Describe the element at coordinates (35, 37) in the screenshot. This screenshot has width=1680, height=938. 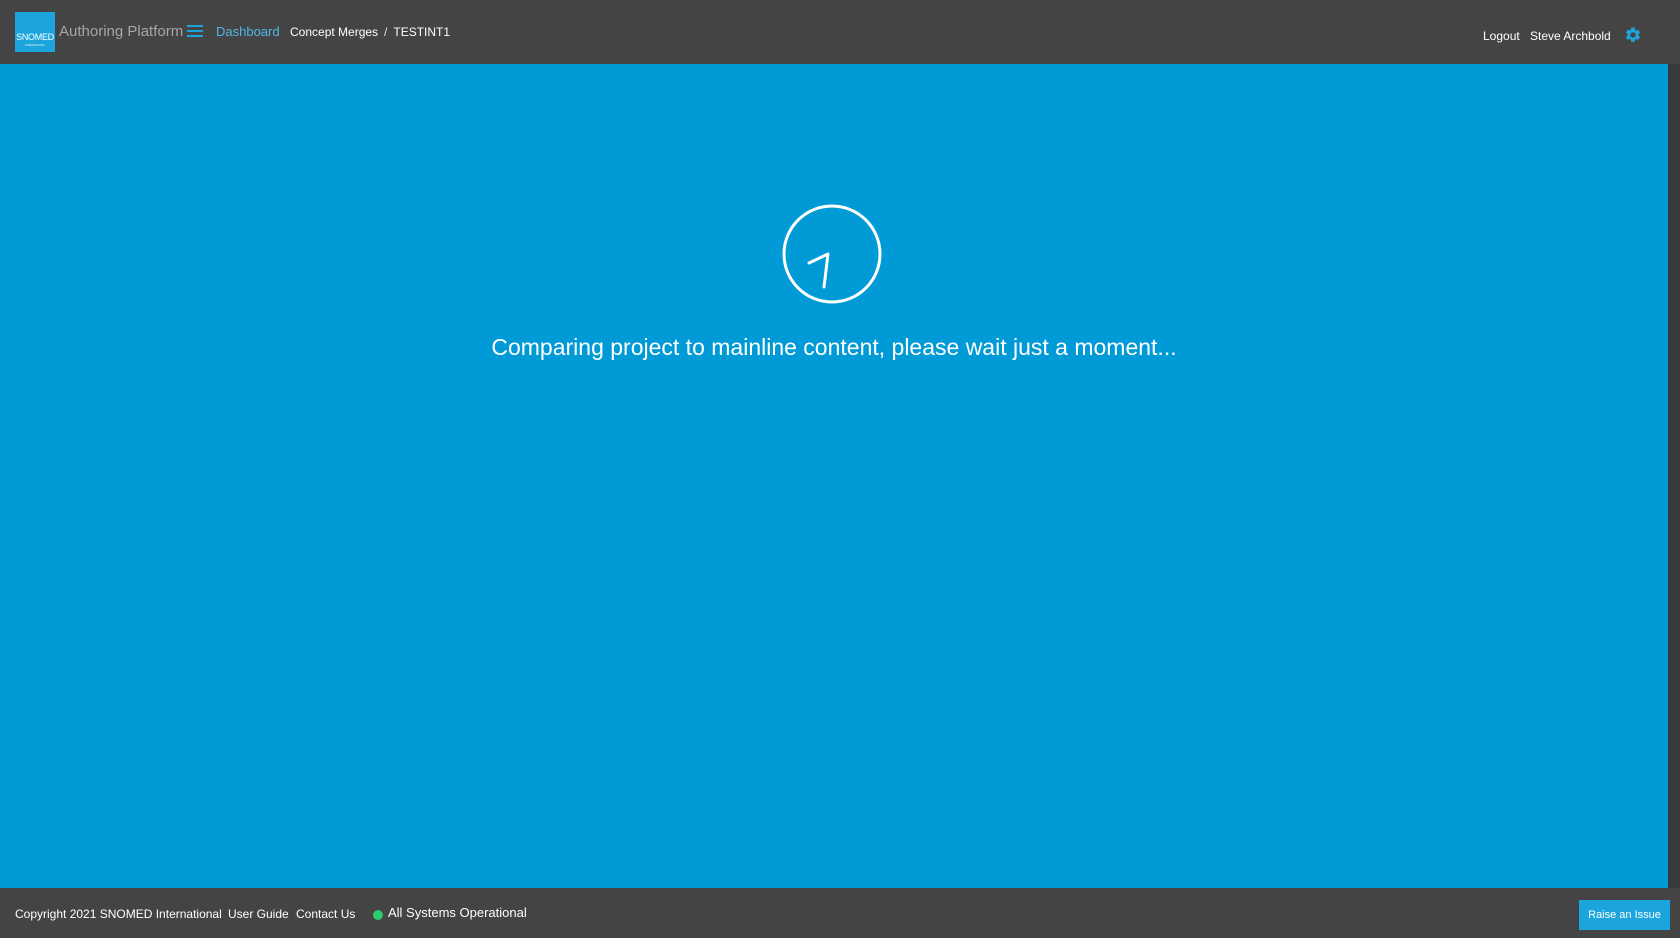
I see `logo-text: SNOMED` at that location.